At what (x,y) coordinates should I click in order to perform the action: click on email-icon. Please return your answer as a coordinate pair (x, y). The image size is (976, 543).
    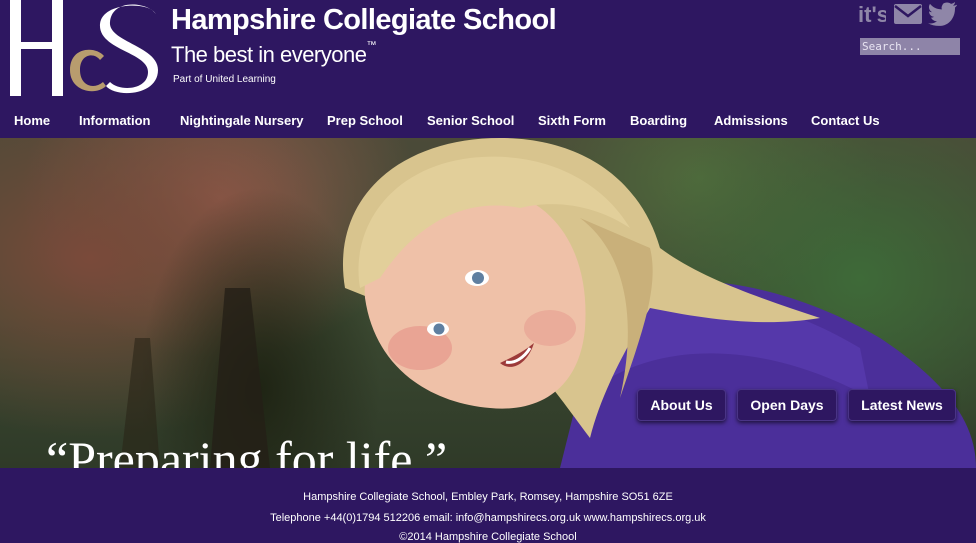
    Looking at the image, I should click on (908, 14).